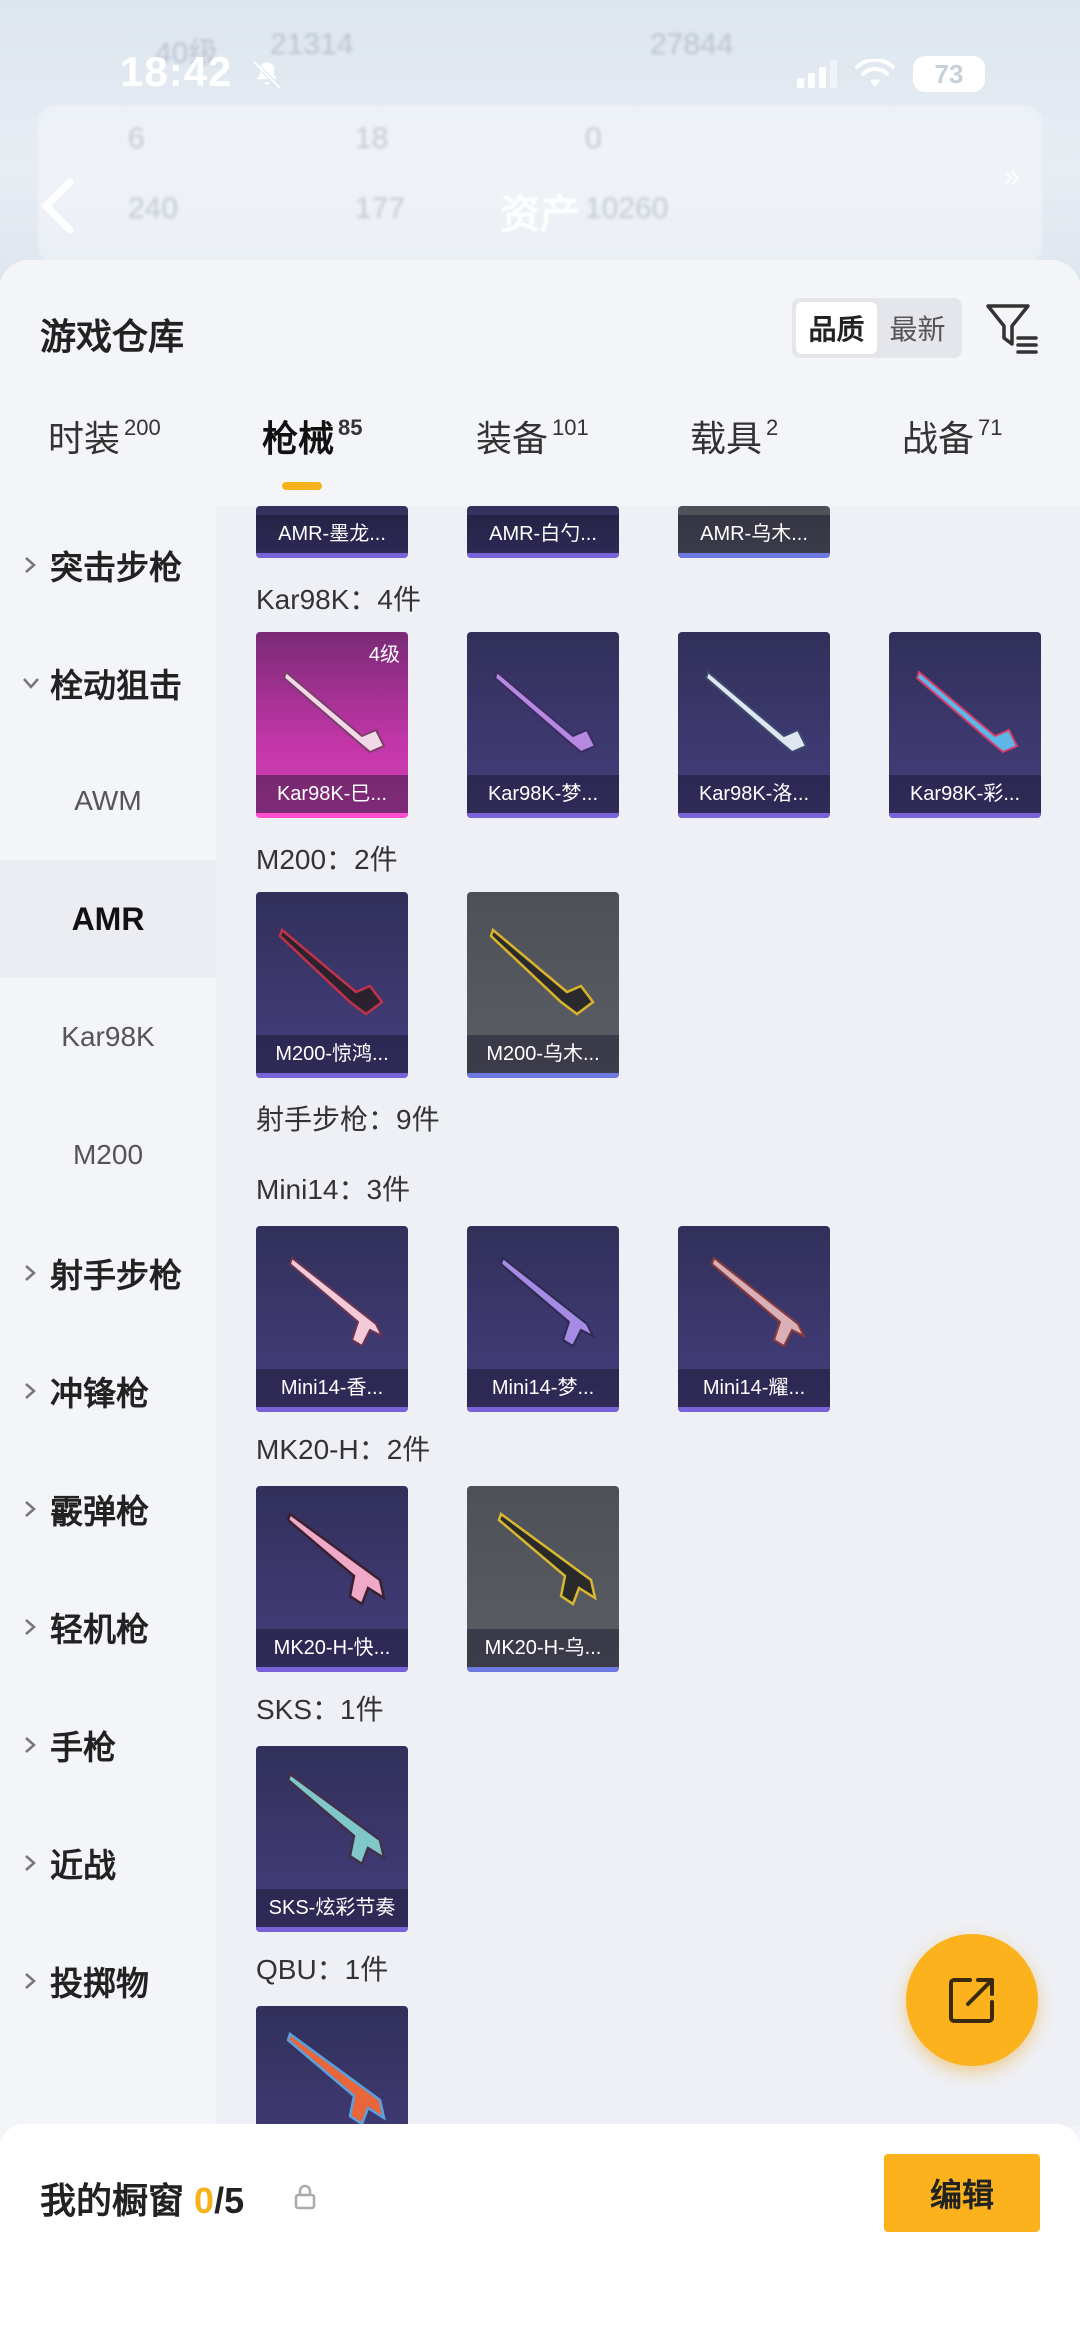 The height and width of the screenshot is (2347, 1080). Describe the element at coordinates (372, 138) in the screenshot. I see `backdrop-text: 18` at that location.